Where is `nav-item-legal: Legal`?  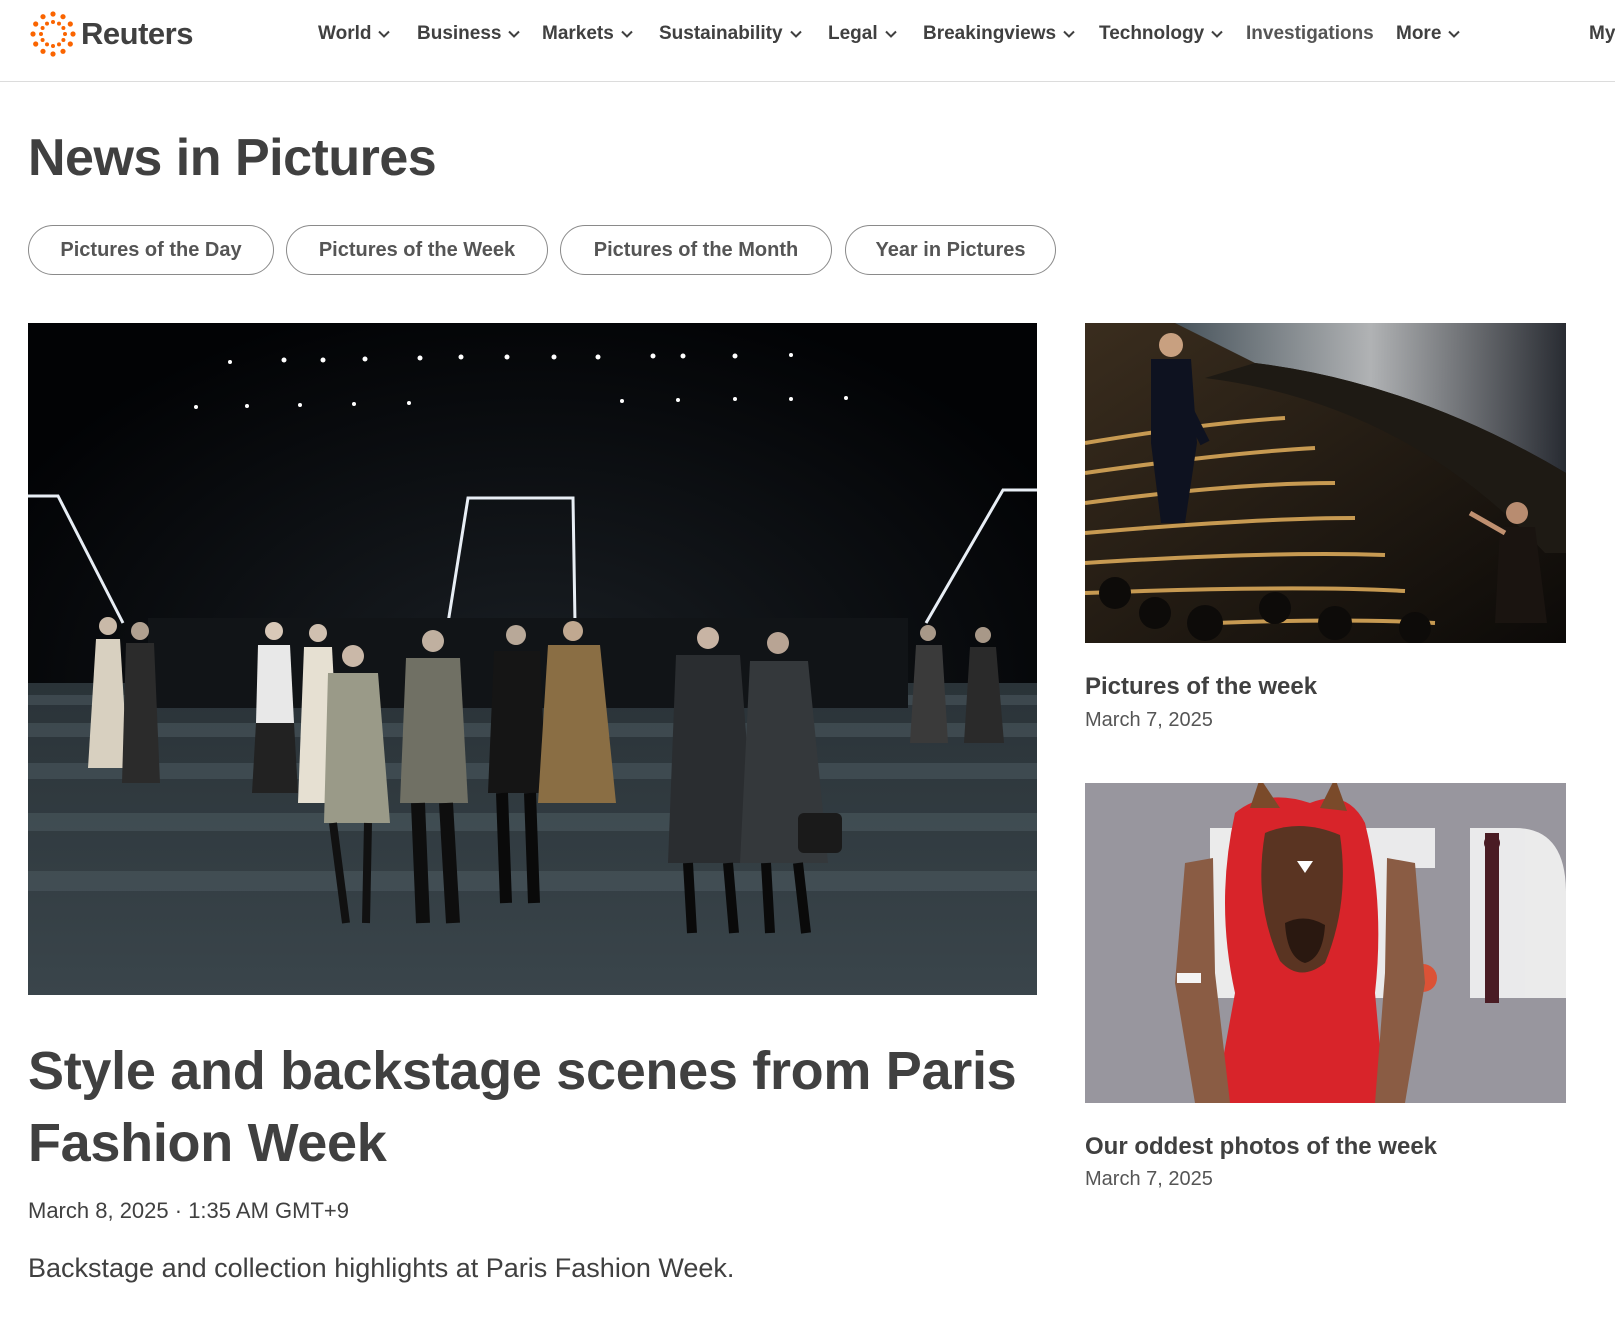
nav-item-legal: Legal is located at coordinates (863, 34).